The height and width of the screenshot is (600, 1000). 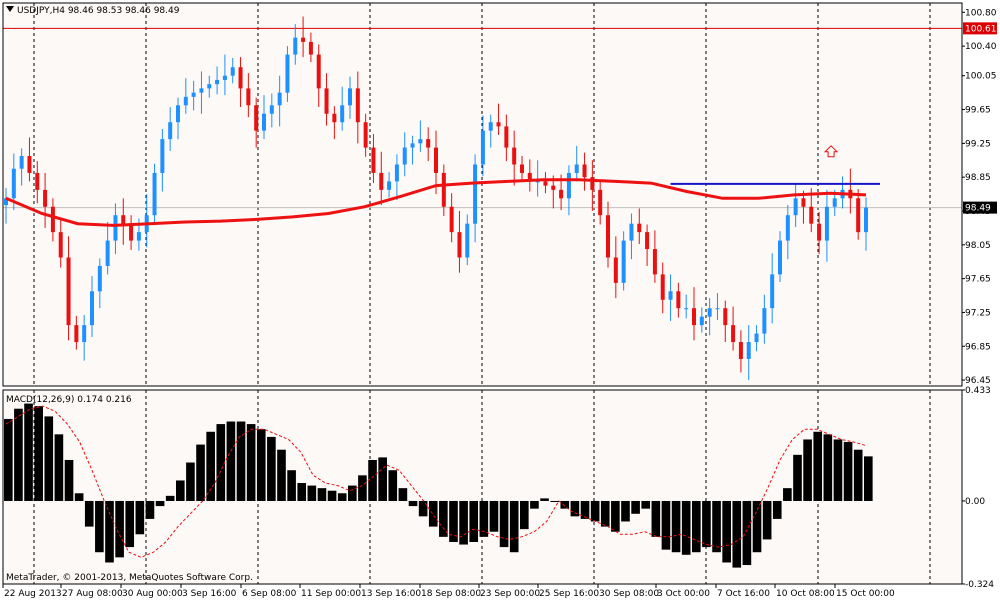 I want to click on symbol-header: USDJPY,H4 98.46 98.53 98.46 98.49, so click(x=98, y=11).